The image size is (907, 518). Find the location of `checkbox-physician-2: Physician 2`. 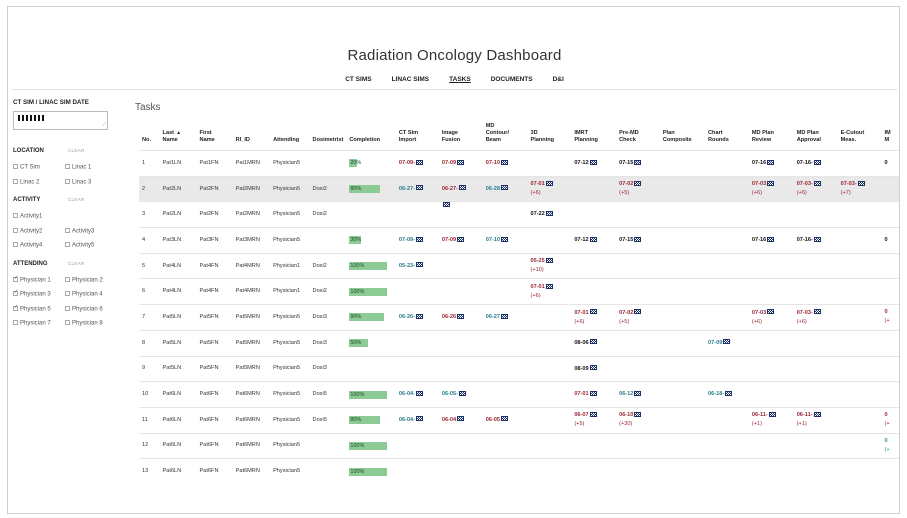

checkbox-physician-2: Physician 2 is located at coordinates (95, 279).